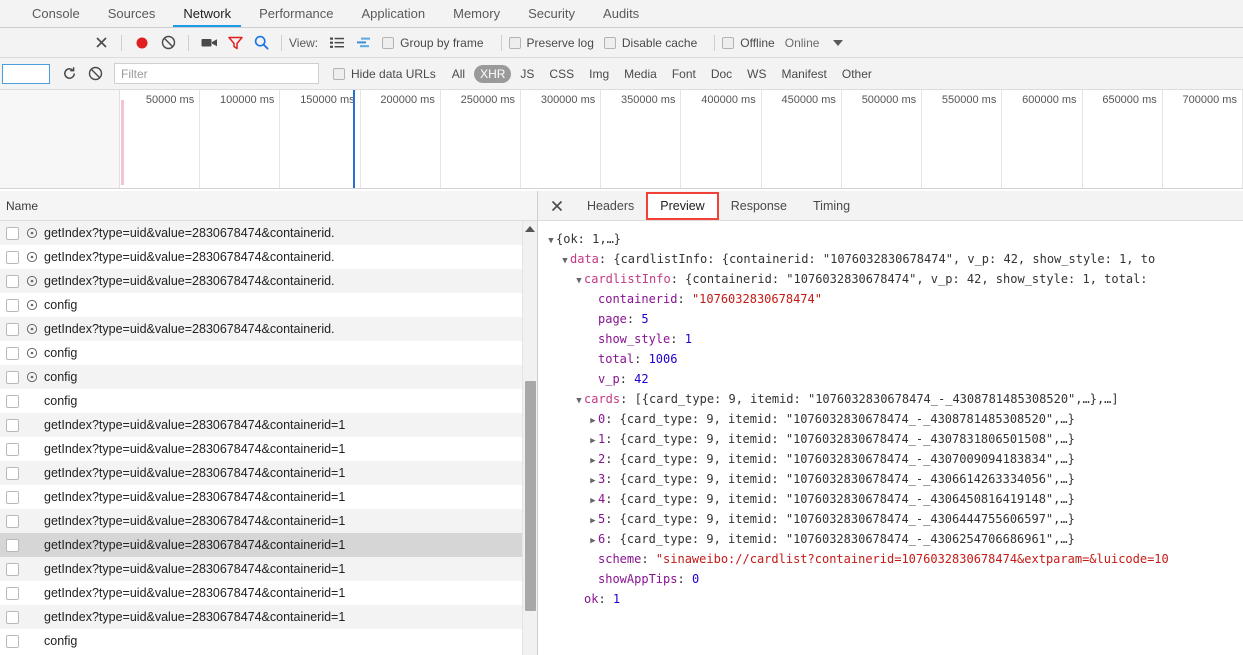 Image resolution: width=1243 pixels, height=655 pixels. Describe the element at coordinates (561, 74) in the screenshot. I see `filter-type-css: CSS` at that location.